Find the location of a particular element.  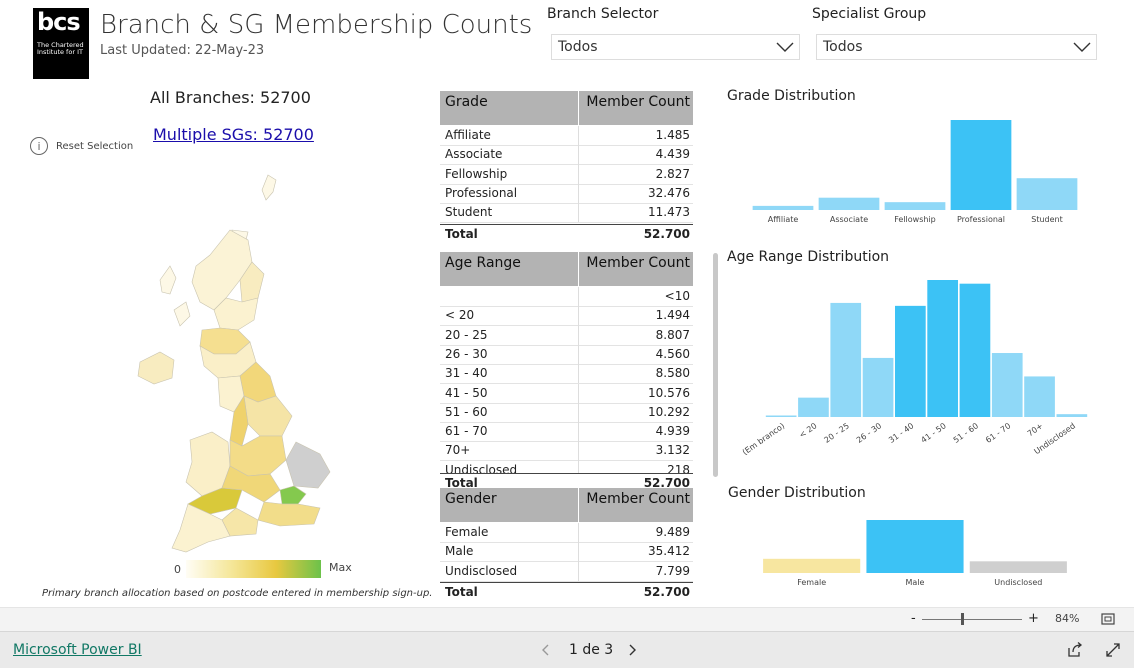

info-circle-icon: i is located at coordinates (39, 146).